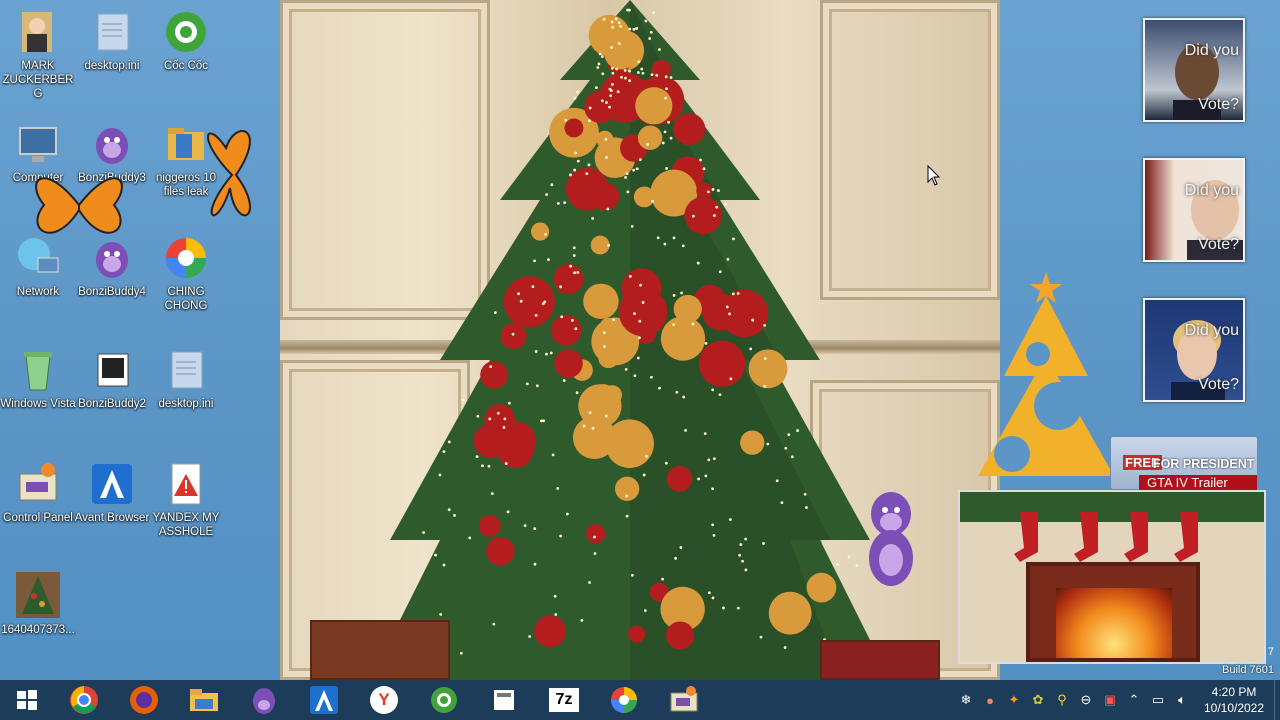 This screenshot has height=720, width=1280. Describe the element at coordinates (186, 499) in the screenshot. I see `desktop-icon-yandex: YANDEX MY ASSHOLE` at that location.